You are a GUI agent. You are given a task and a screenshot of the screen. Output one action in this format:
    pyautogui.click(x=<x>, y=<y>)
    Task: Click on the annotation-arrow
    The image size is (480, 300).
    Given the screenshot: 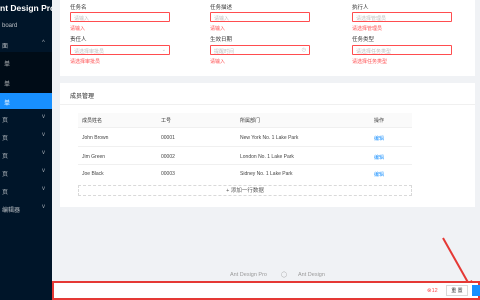 What is the action you would take?
    pyautogui.click(x=458, y=264)
    